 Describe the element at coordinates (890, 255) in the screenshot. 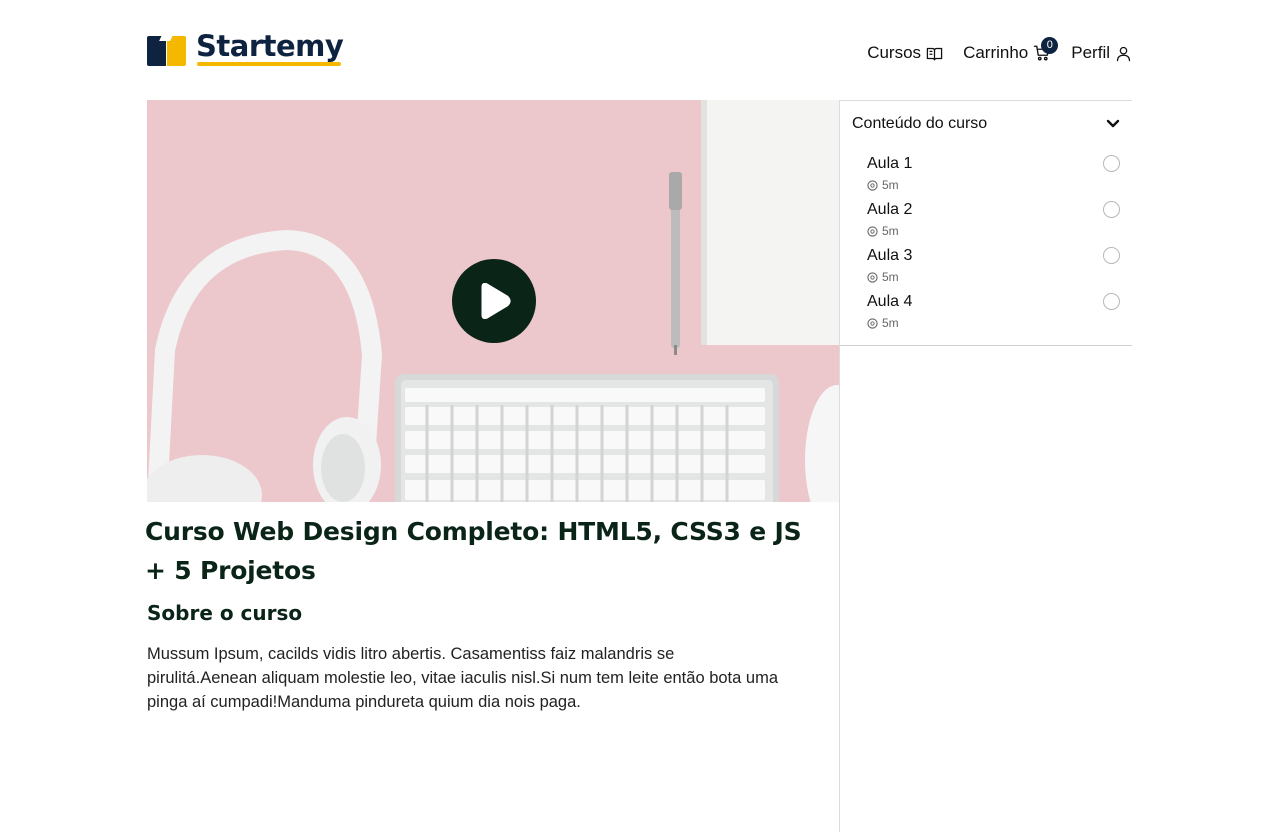

I see `lesson-title: Aula 3` at that location.